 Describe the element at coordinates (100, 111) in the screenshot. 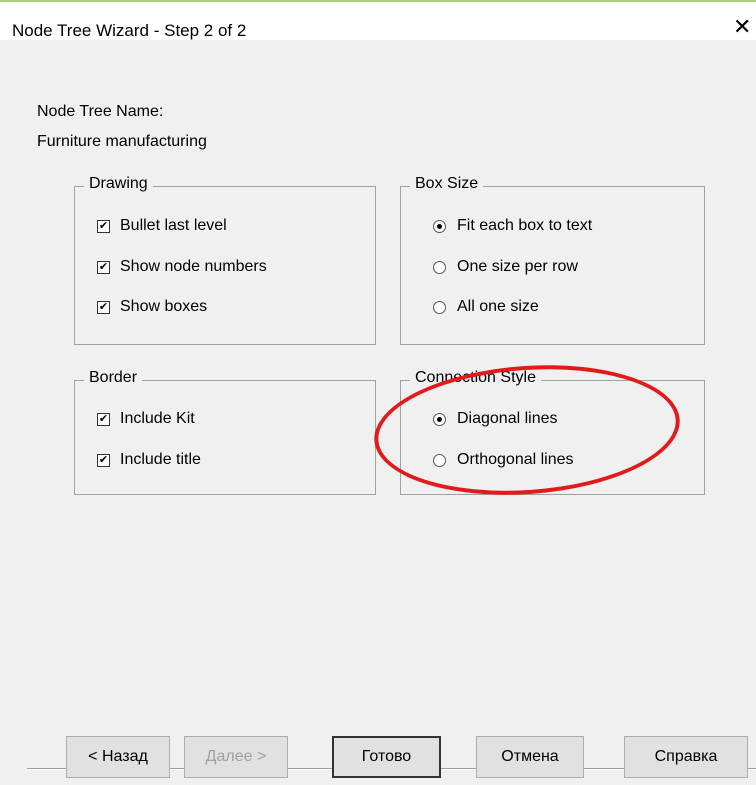

I see `node-tree-name-label: Node Tree Name:` at that location.